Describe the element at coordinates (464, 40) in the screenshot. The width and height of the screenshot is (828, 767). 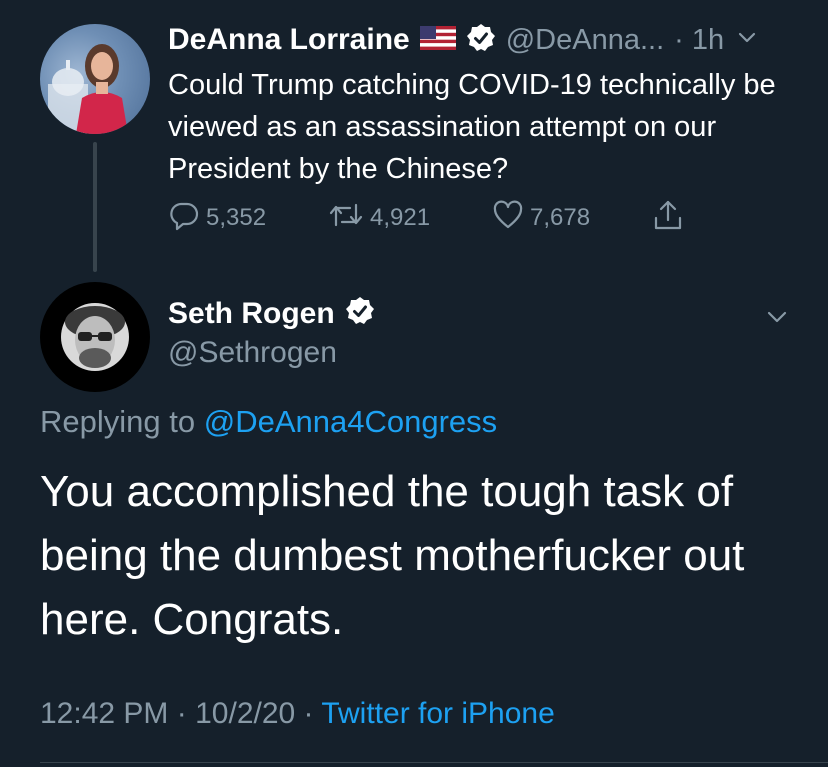
I see `parent-tweet-header: DeAnna Lorraine @DeAnna... · 1h` at that location.